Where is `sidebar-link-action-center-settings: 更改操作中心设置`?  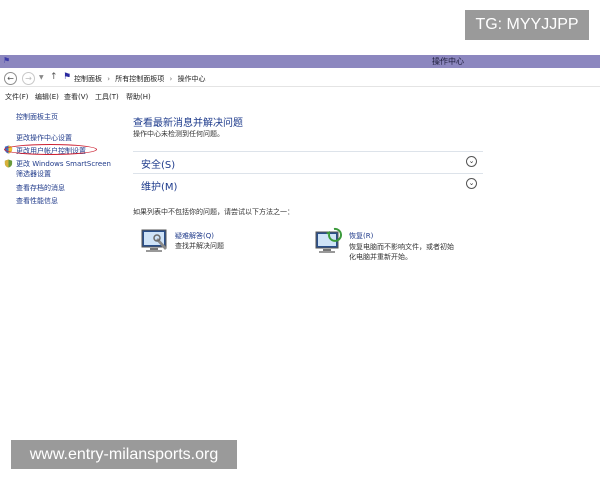 sidebar-link-action-center-settings: 更改操作中心设置 is located at coordinates (44, 138).